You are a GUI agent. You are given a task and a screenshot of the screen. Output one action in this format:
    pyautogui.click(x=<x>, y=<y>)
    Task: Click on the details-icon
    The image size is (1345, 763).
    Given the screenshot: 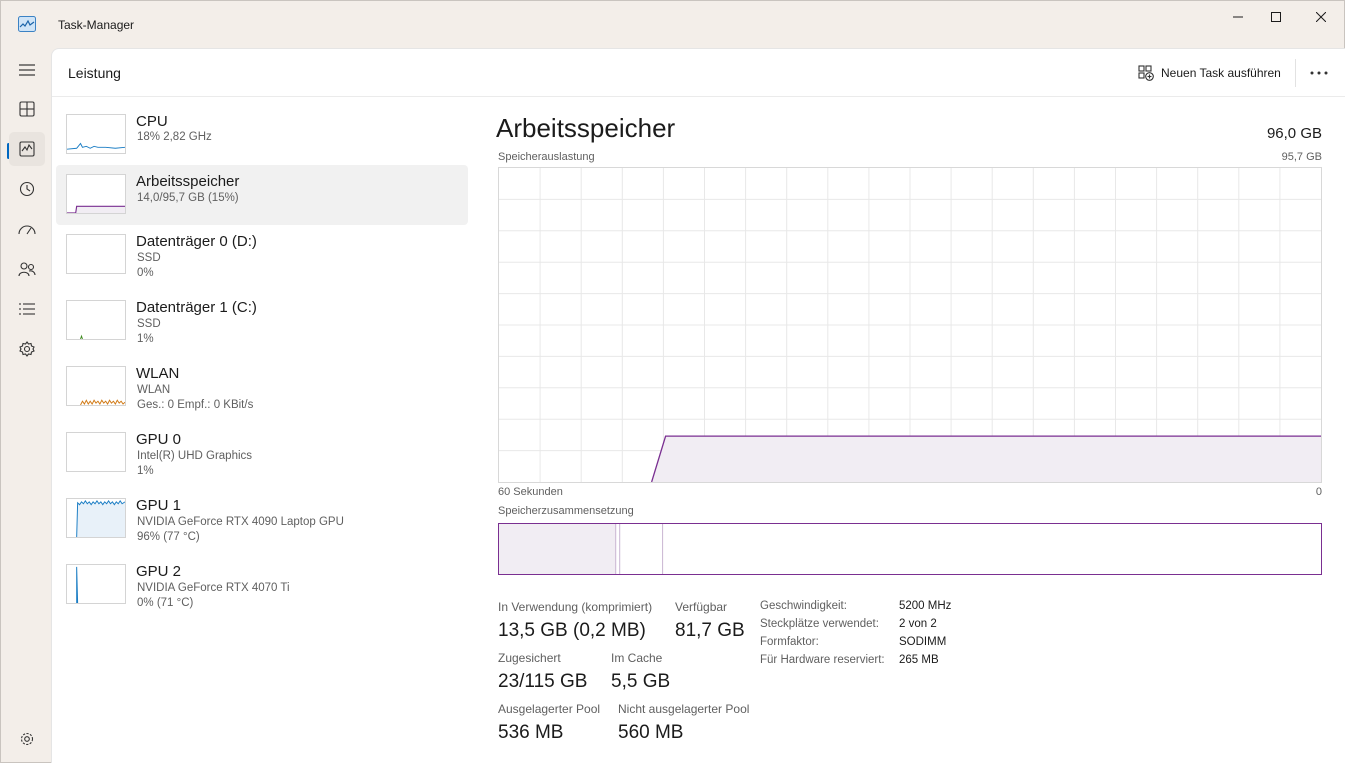 What is the action you would take?
    pyautogui.click(x=27, y=309)
    